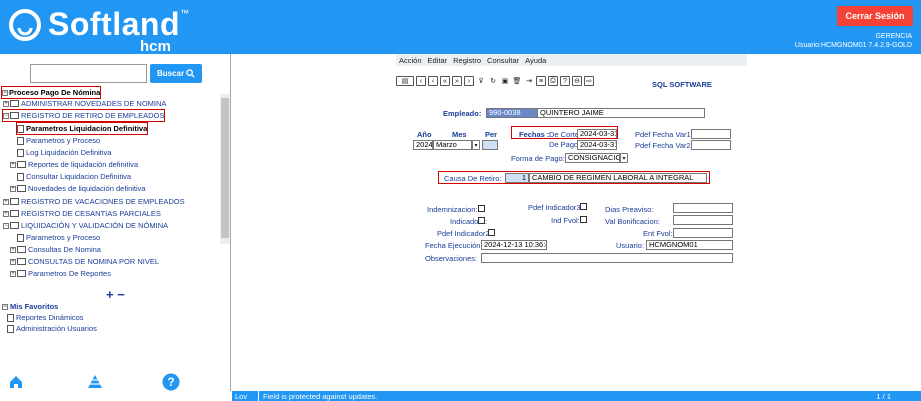 This screenshot has height=401, width=921. What do you see at coordinates (78, 188) in the screenshot?
I see `tree-item: + Novedades de liquidación definitiva` at bounding box center [78, 188].